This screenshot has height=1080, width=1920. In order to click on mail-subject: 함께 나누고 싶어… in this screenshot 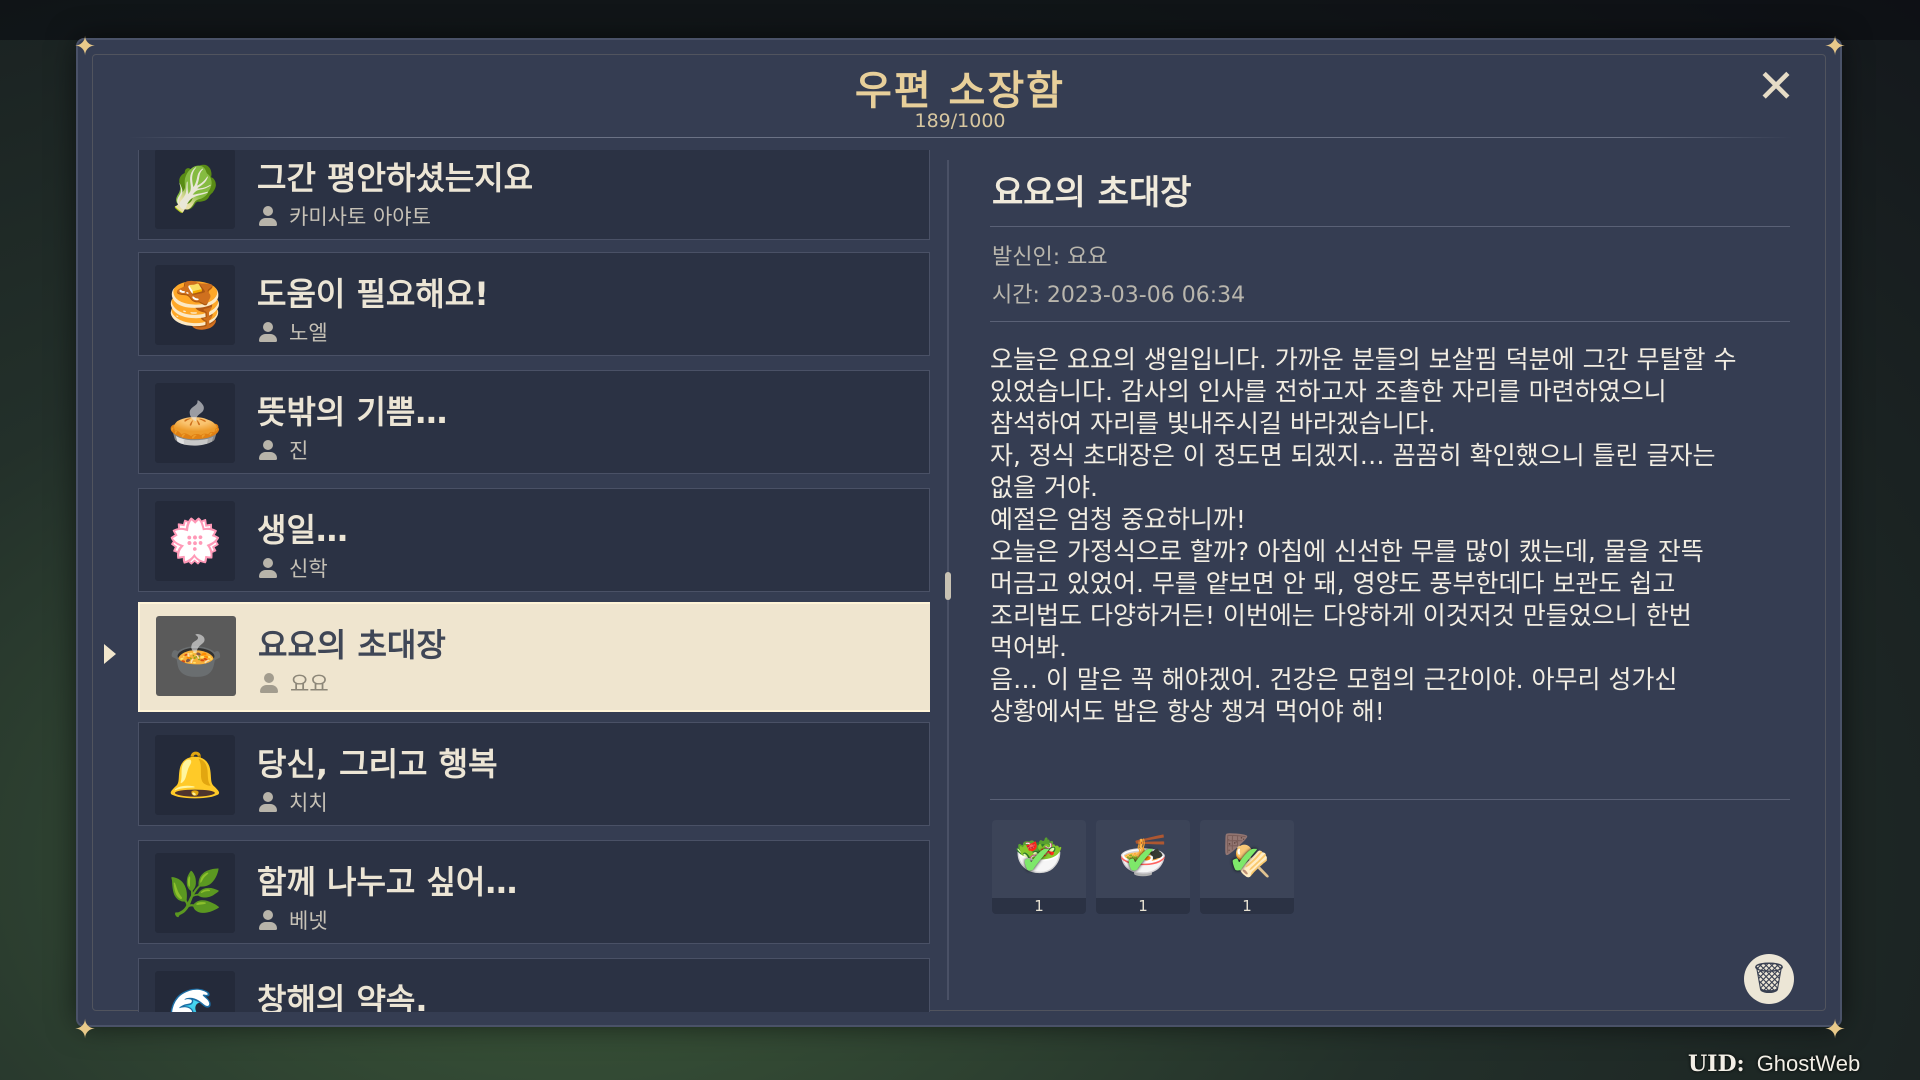, I will do `click(387, 882)`.